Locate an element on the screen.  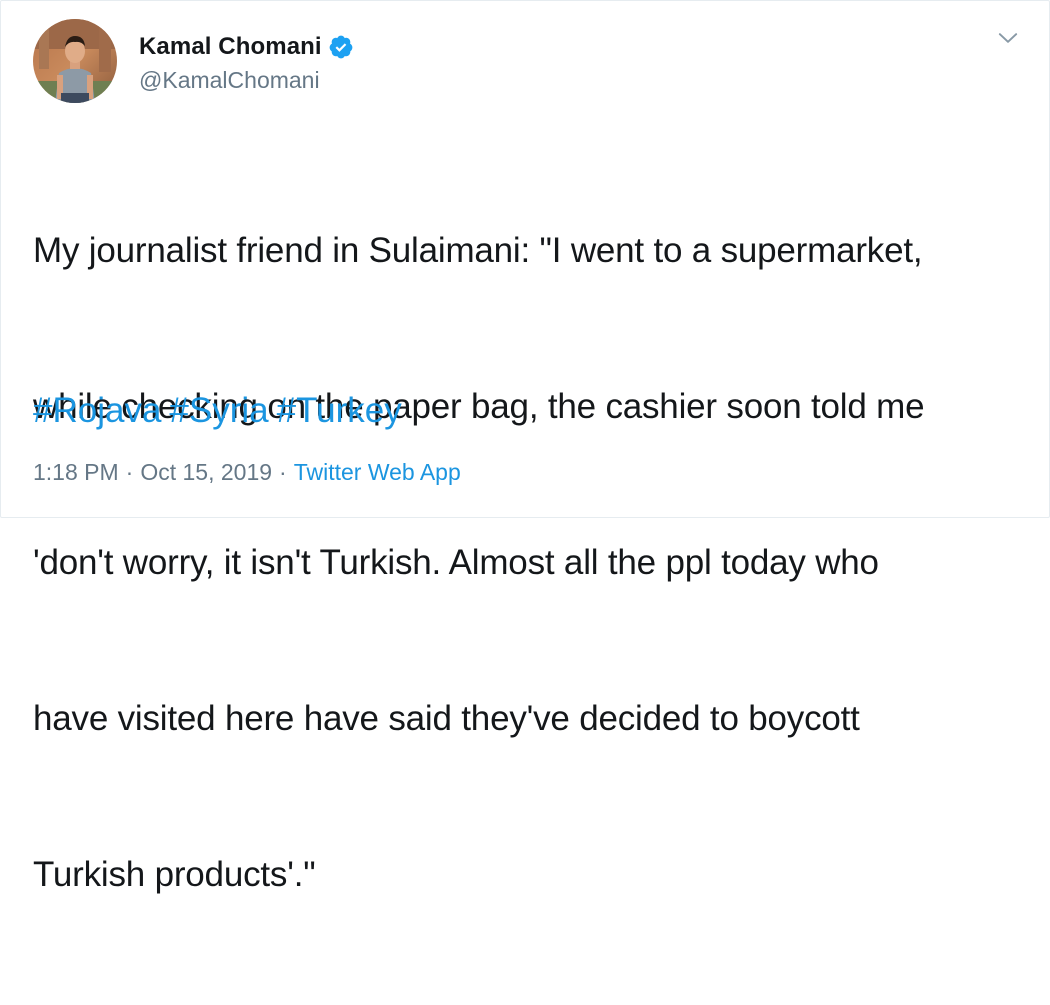
display-name: Kamal Chomani is located at coordinates (230, 47).